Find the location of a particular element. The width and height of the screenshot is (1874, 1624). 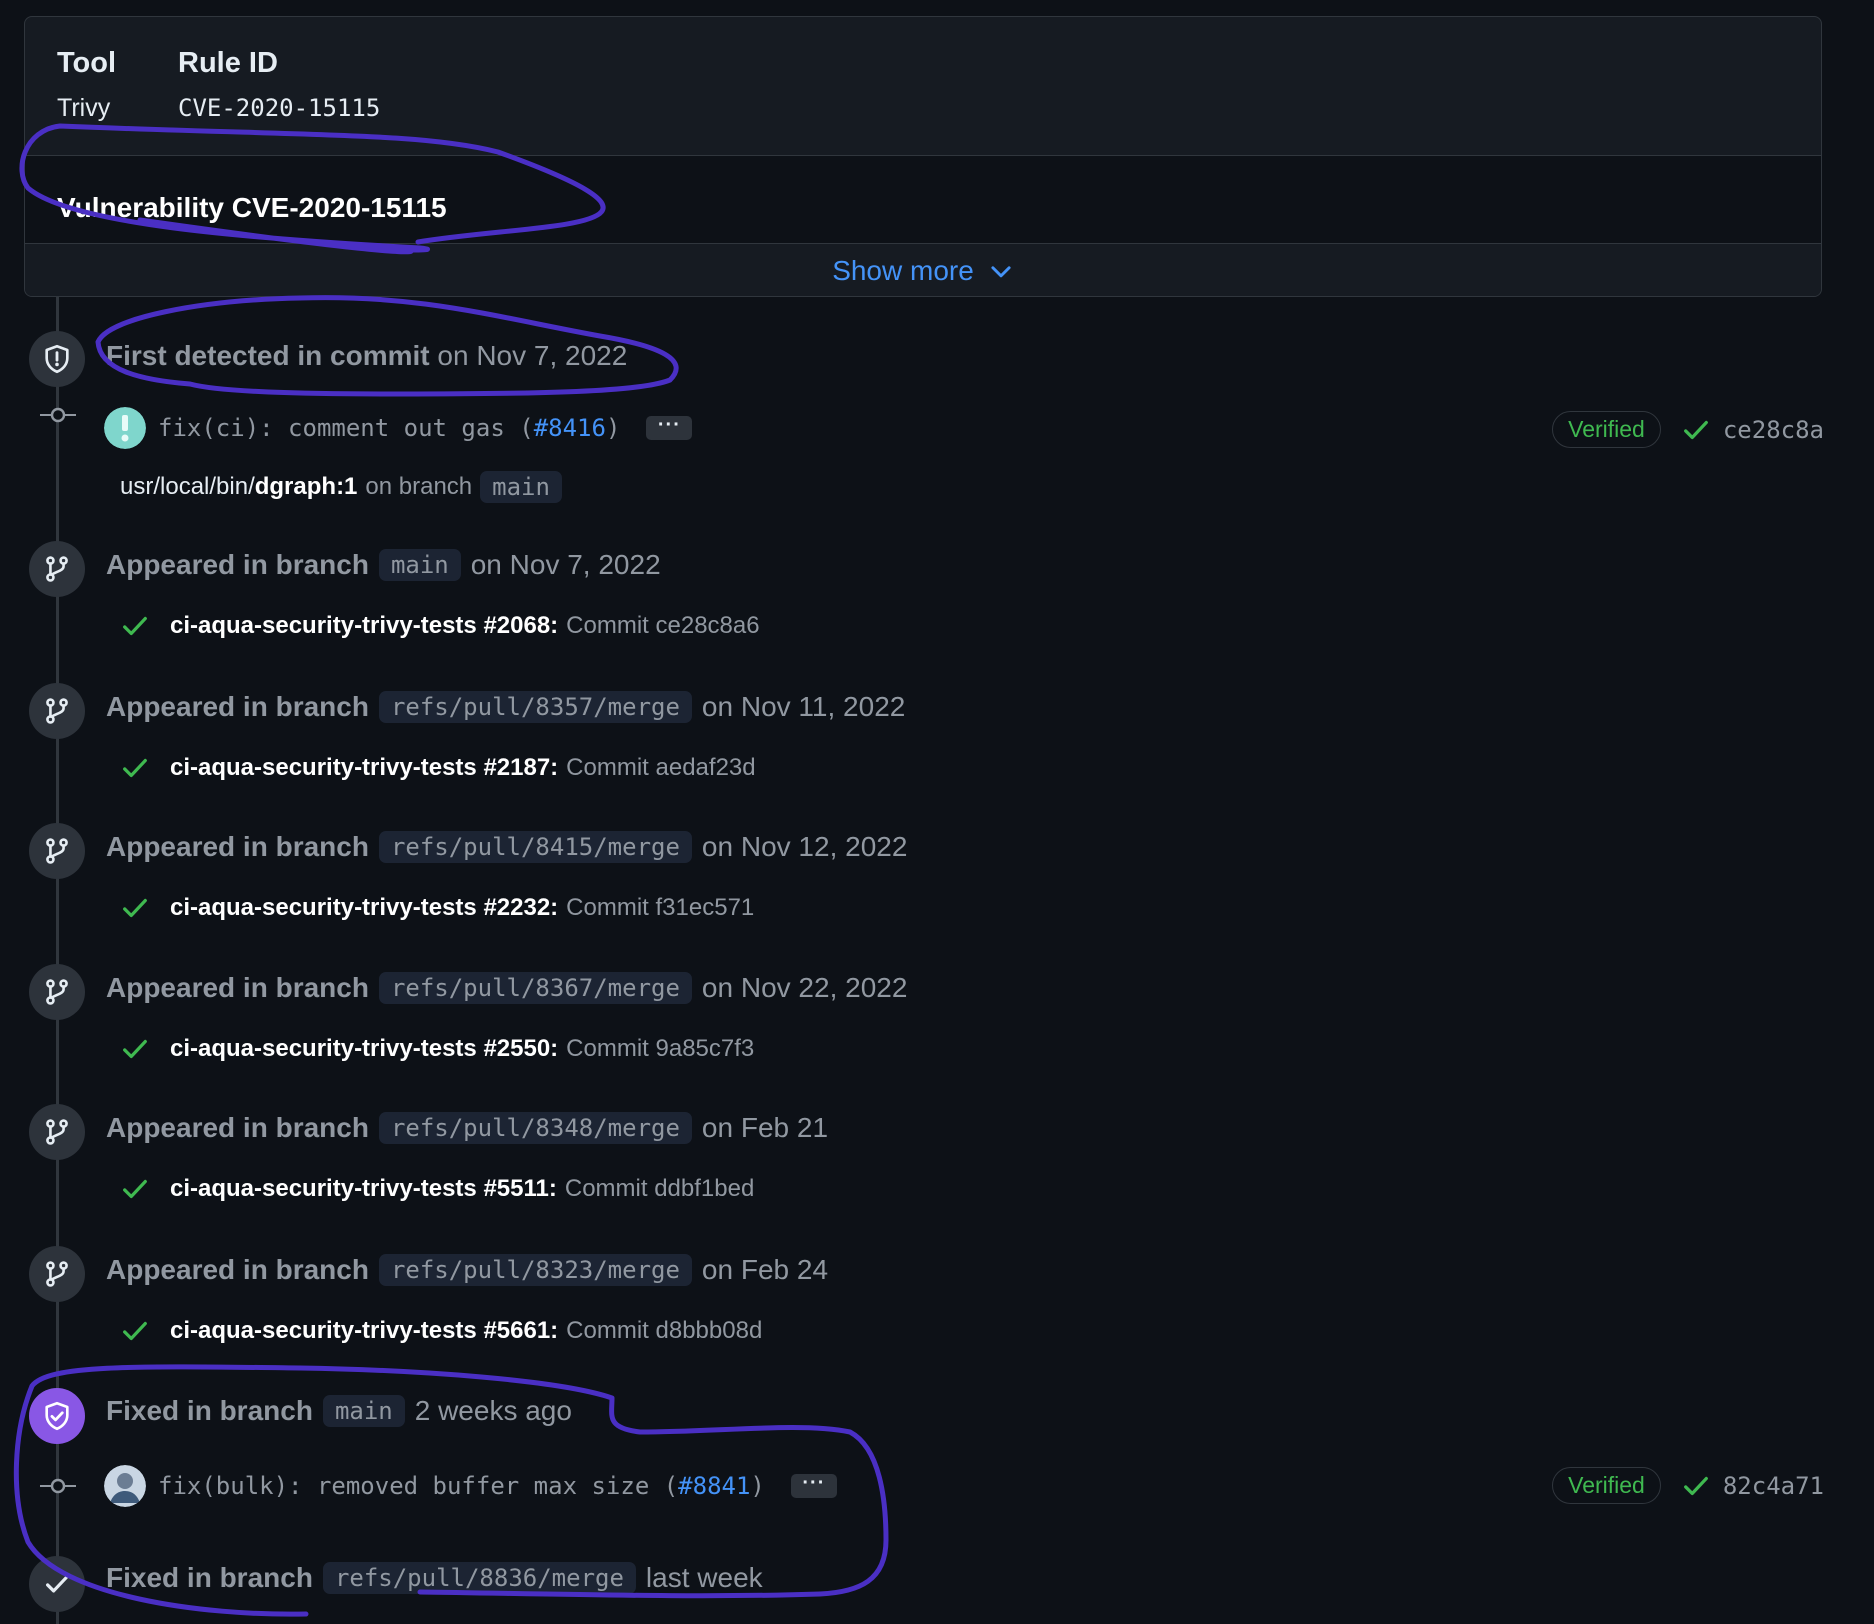

shield-alert-icon is located at coordinates (57, 359).